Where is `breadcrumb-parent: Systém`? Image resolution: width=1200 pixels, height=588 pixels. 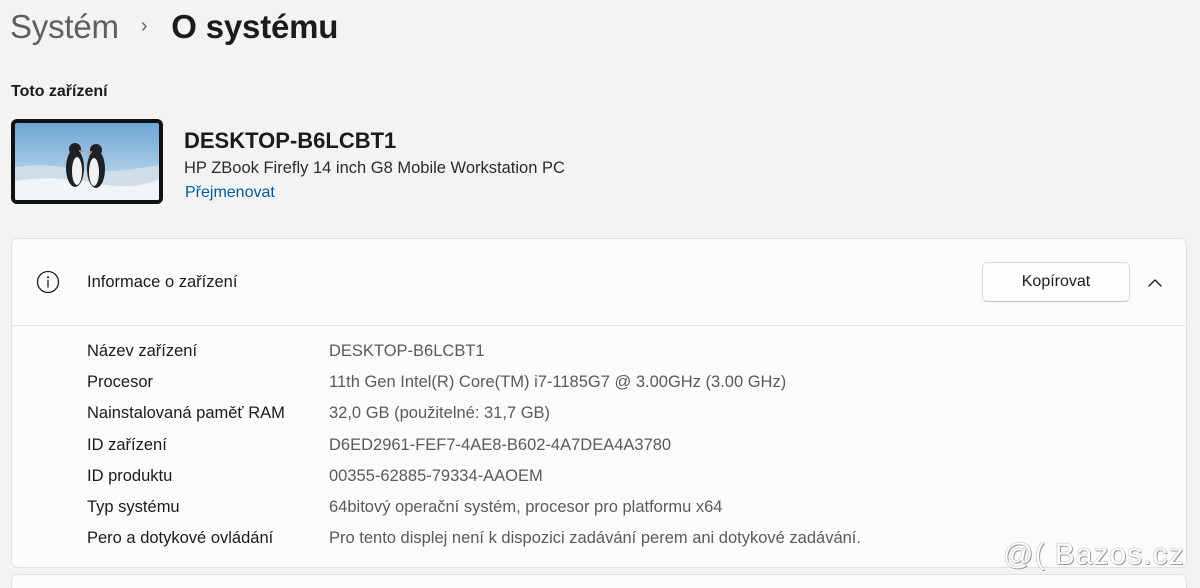 breadcrumb-parent: Systém is located at coordinates (64, 27).